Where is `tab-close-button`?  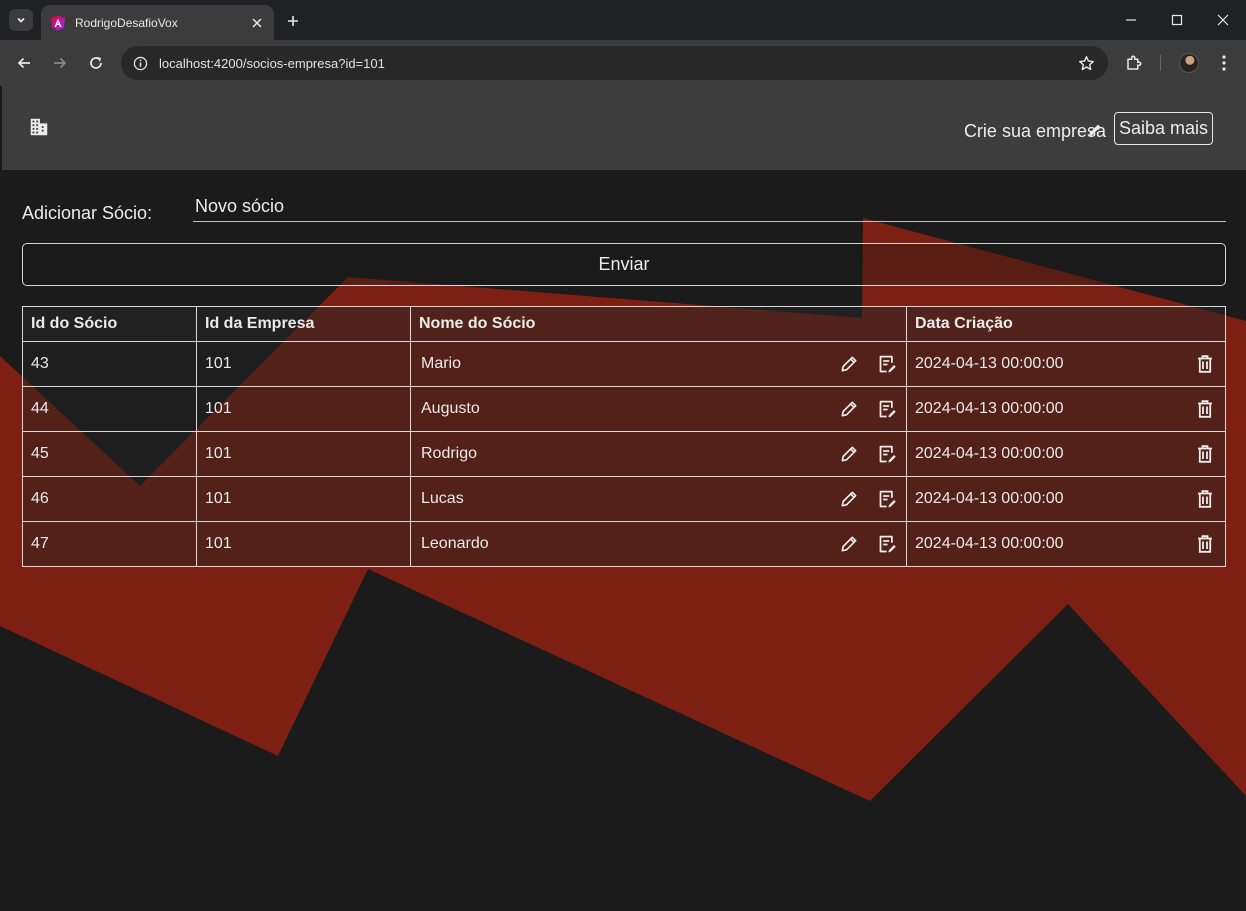 tab-close-button is located at coordinates (257, 23).